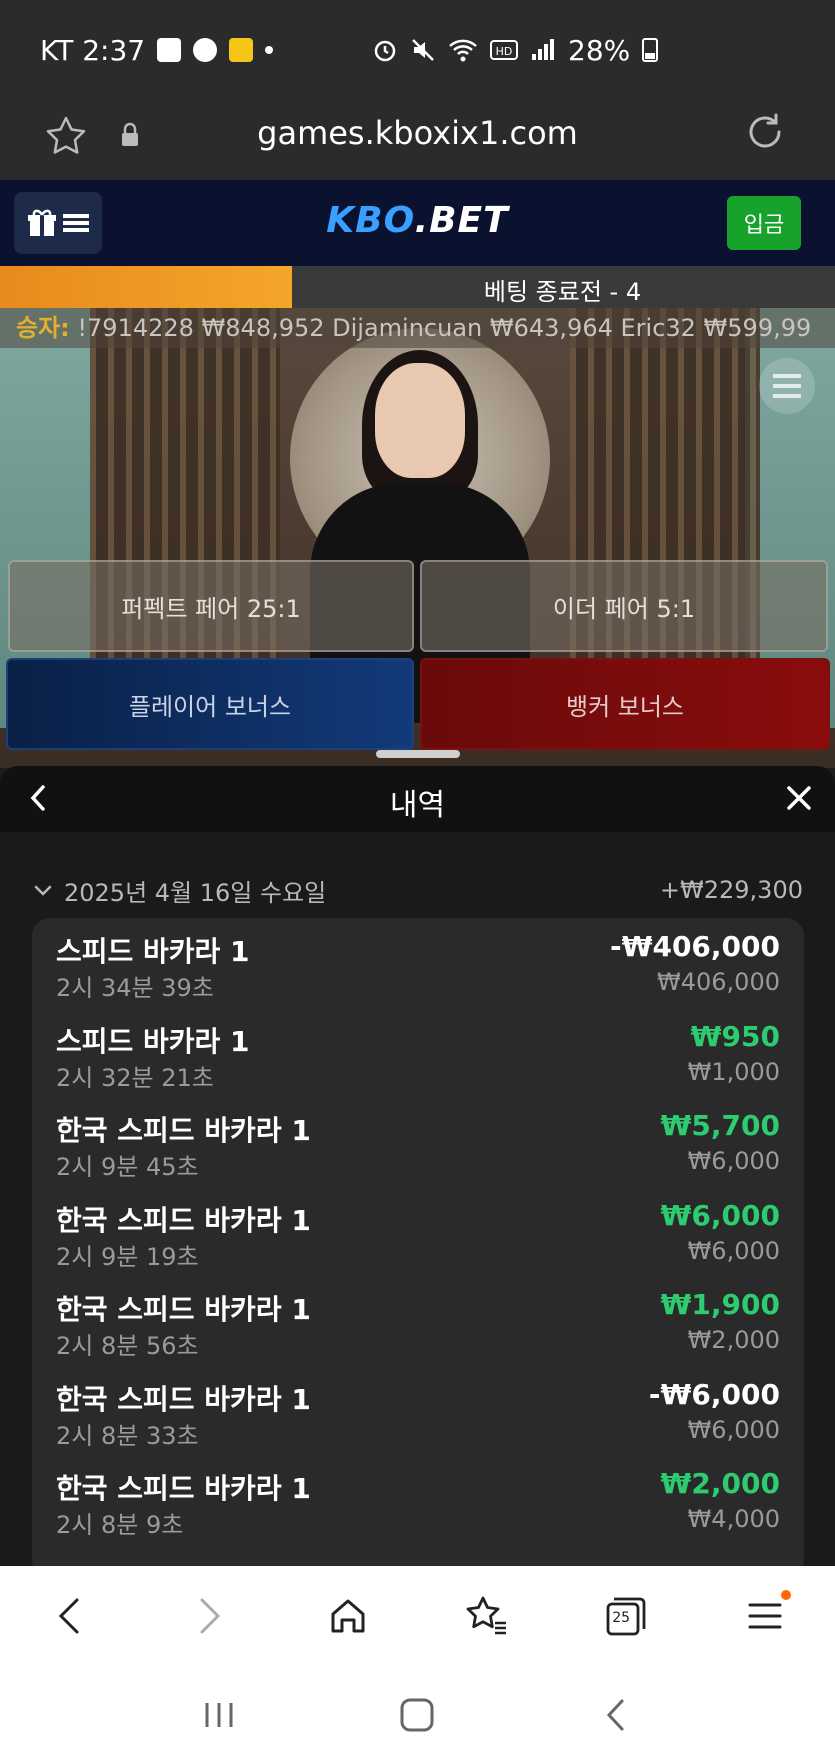  What do you see at coordinates (543, 49) in the screenshot?
I see `signal-icon` at bounding box center [543, 49].